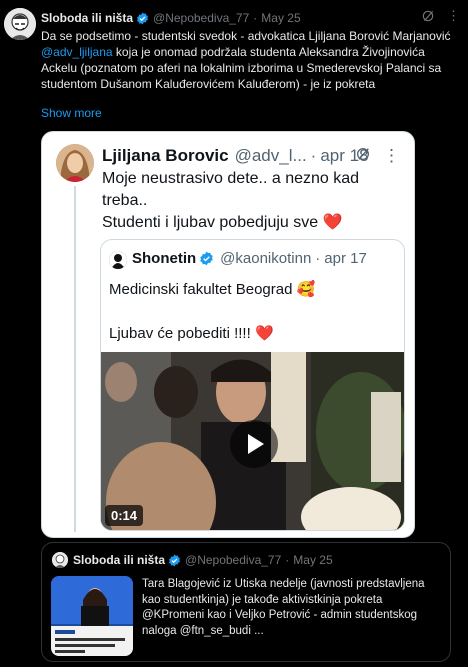 Image resolution: width=468 pixels, height=667 pixels. What do you see at coordinates (118, 260) in the screenshot?
I see `card2-avatar` at bounding box center [118, 260].